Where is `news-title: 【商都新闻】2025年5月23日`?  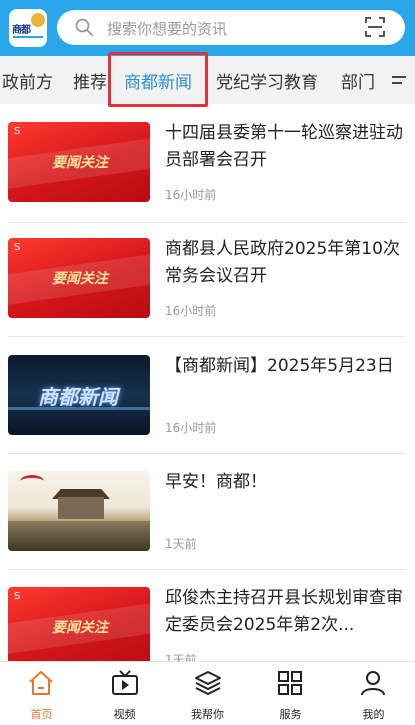 news-title: 【商都新闻】2025年5月23日 is located at coordinates (279, 366).